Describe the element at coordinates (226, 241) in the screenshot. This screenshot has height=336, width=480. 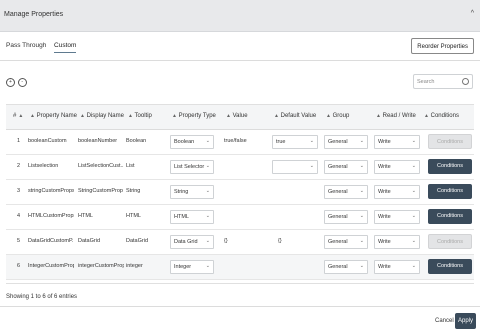
I see `value-cell: {}` at that location.